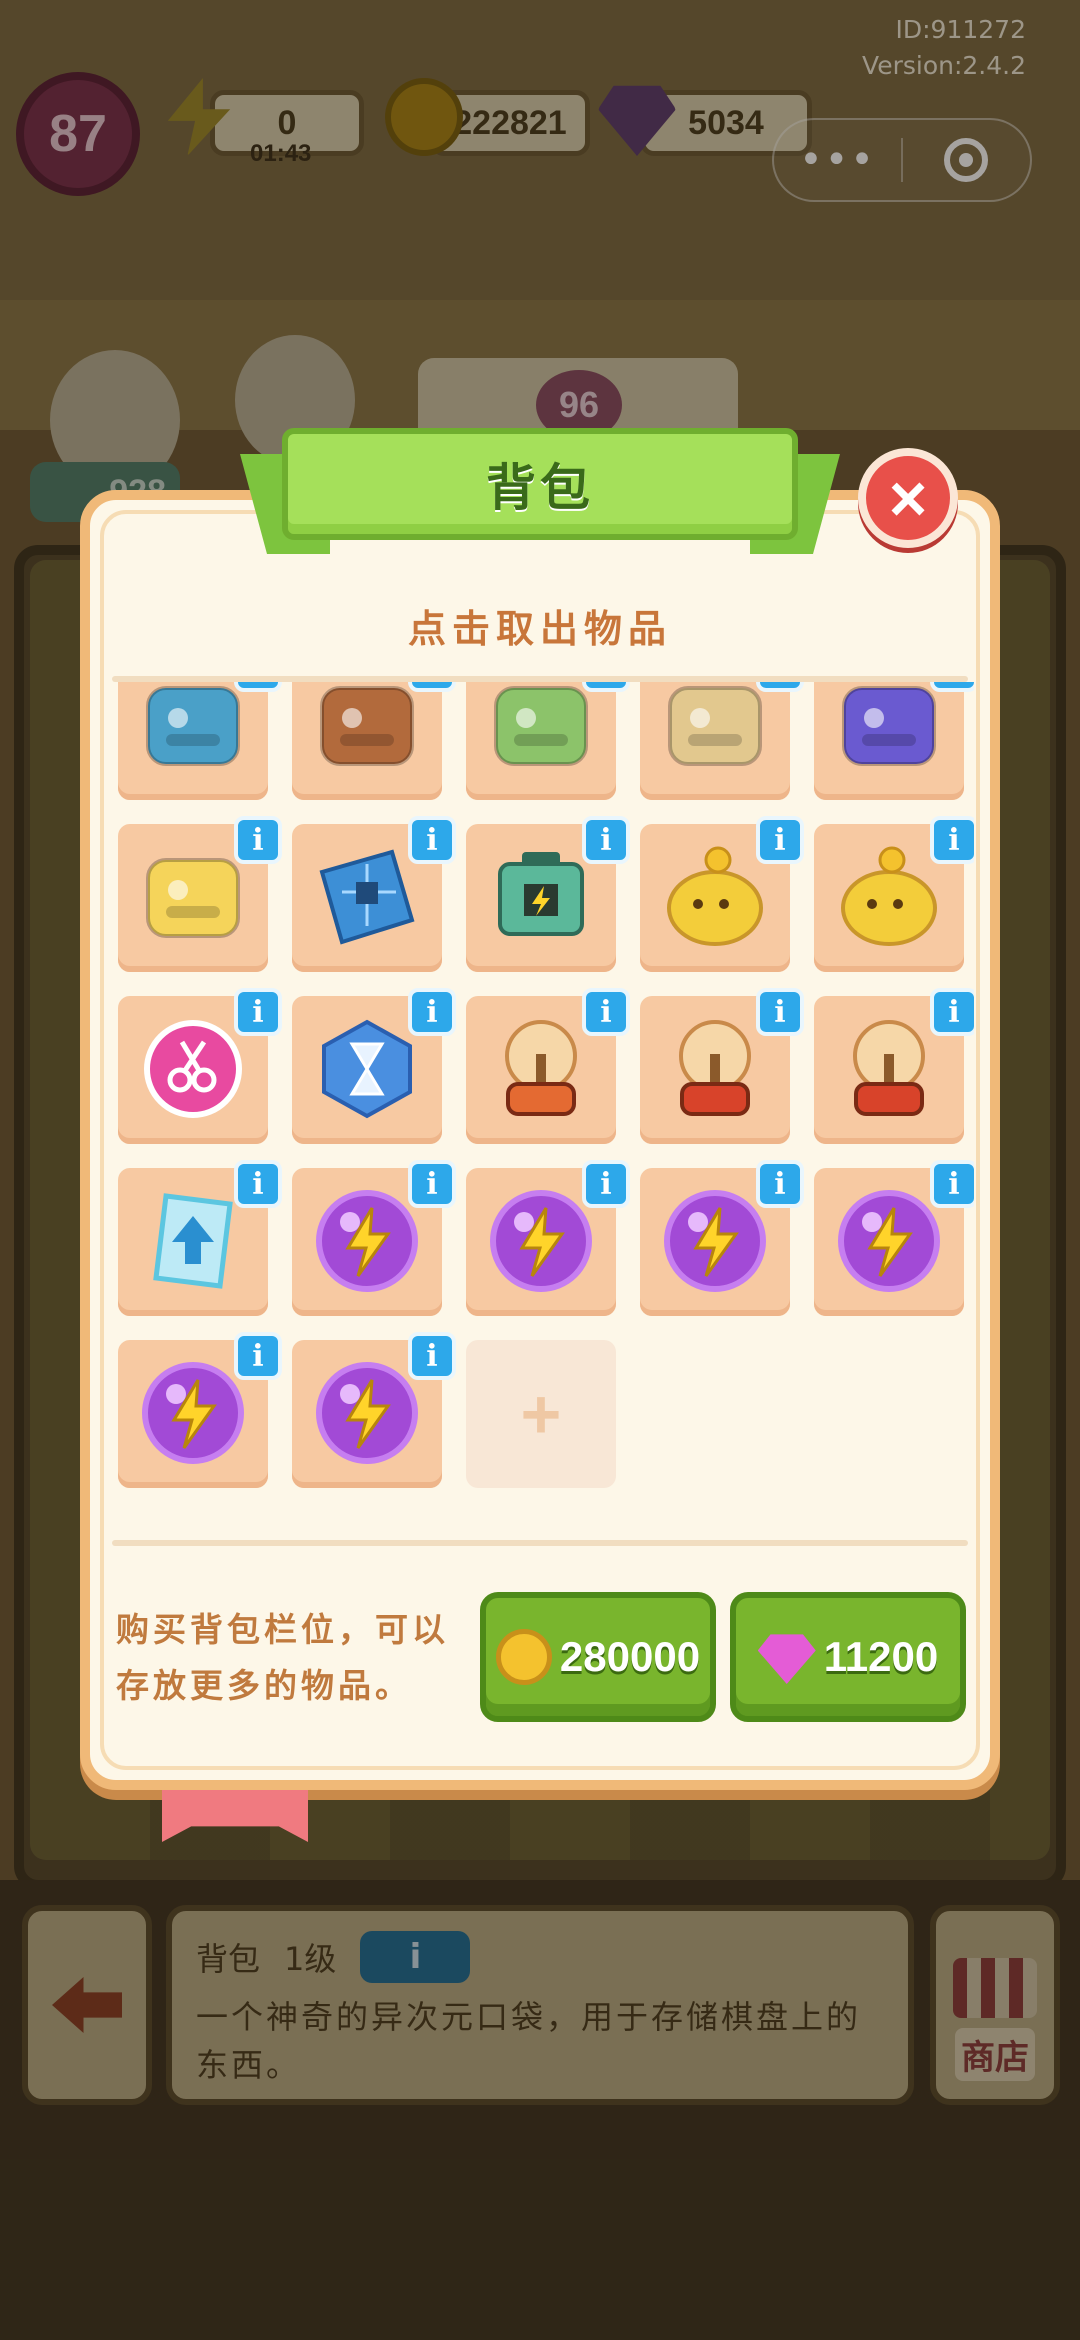 The image size is (1080, 2340). What do you see at coordinates (193, 897) in the screenshot?
I see `yellow-bear-icon` at bounding box center [193, 897].